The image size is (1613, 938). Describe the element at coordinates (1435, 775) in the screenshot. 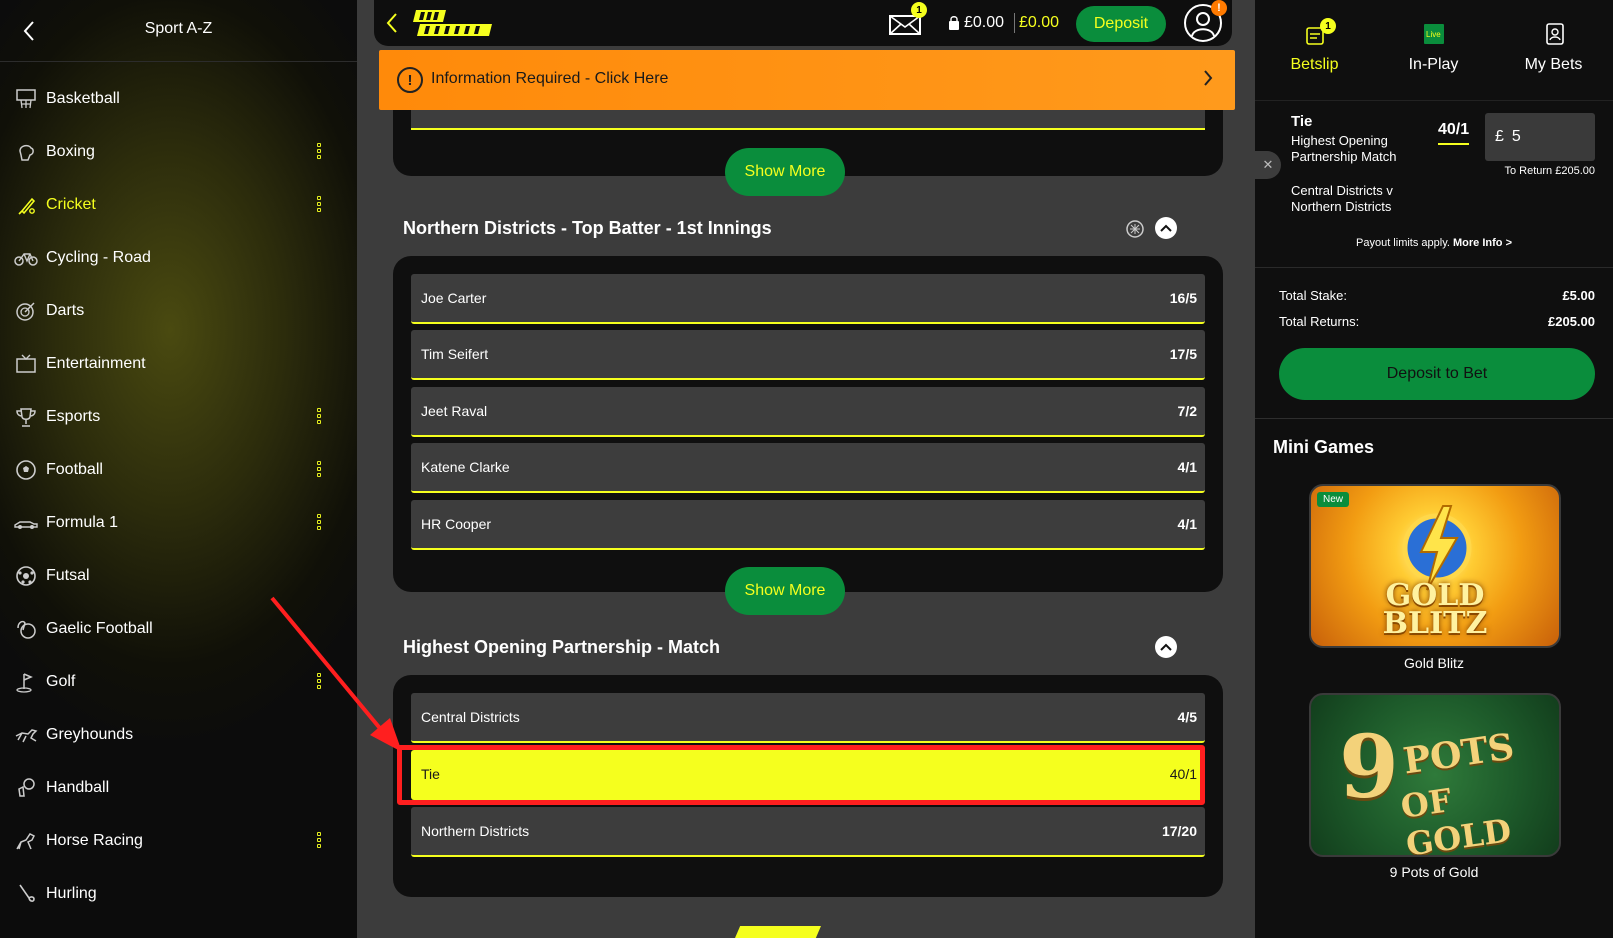

I see `game-tile-9-pots-of-gold: 9 POTS OF GOLD` at that location.